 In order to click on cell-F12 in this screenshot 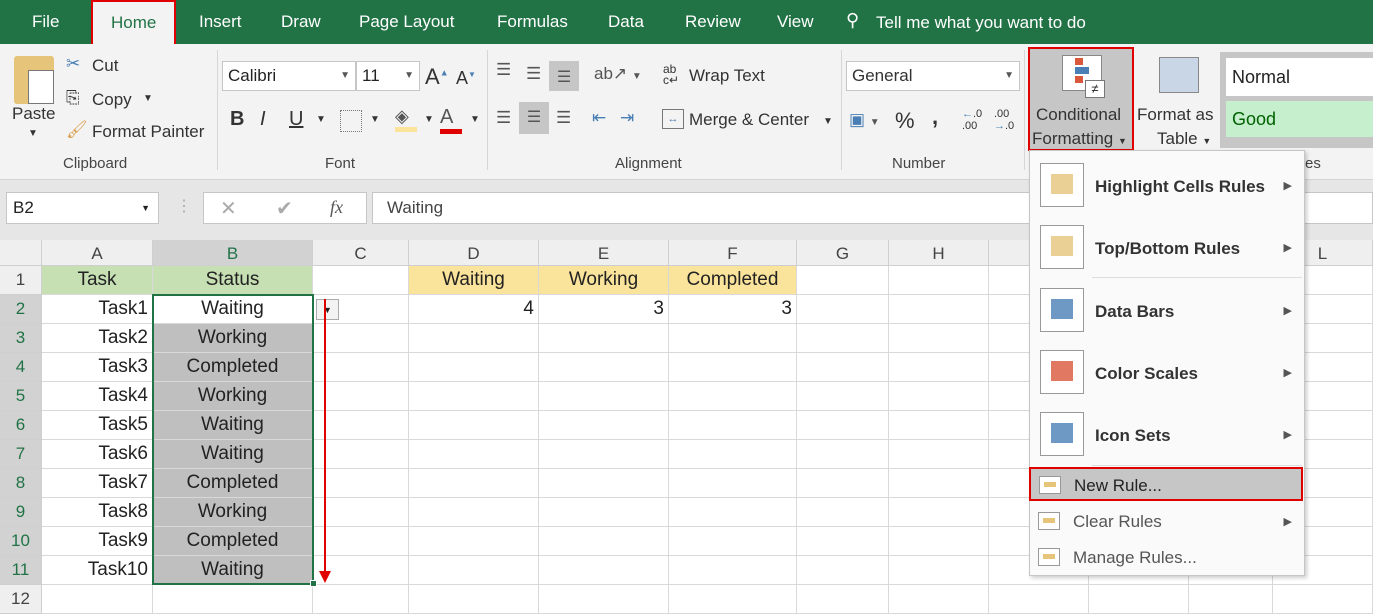, I will do `click(733, 599)`.